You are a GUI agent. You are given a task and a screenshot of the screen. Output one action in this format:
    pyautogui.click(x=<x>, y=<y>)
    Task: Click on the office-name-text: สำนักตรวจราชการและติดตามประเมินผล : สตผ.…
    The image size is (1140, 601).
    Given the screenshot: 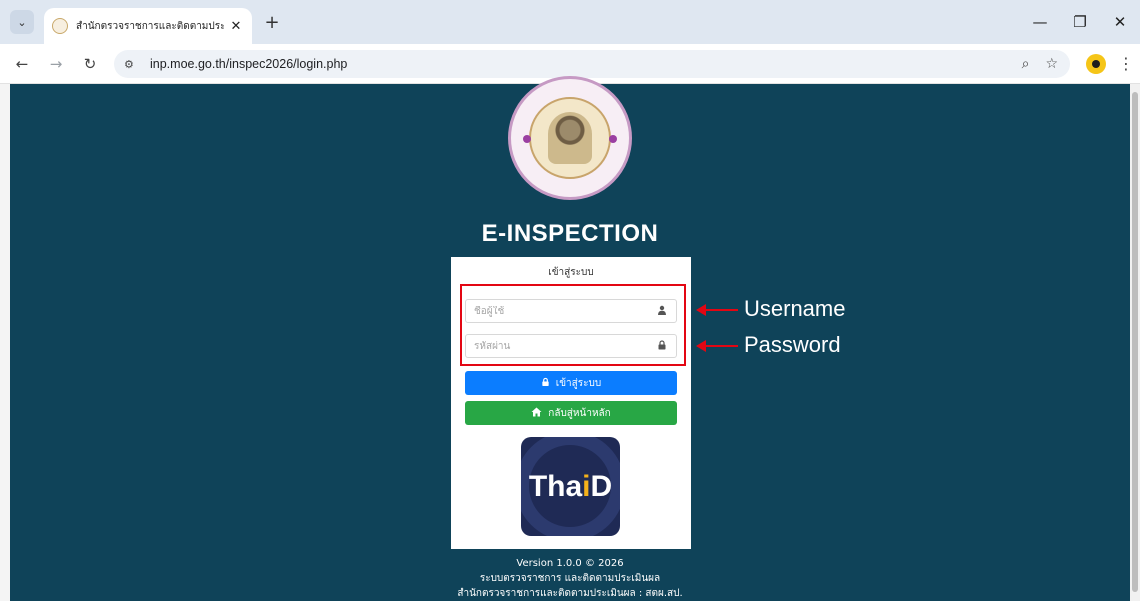 What is the action you would take?
    pyautogui.click(x=570, y=593)
    